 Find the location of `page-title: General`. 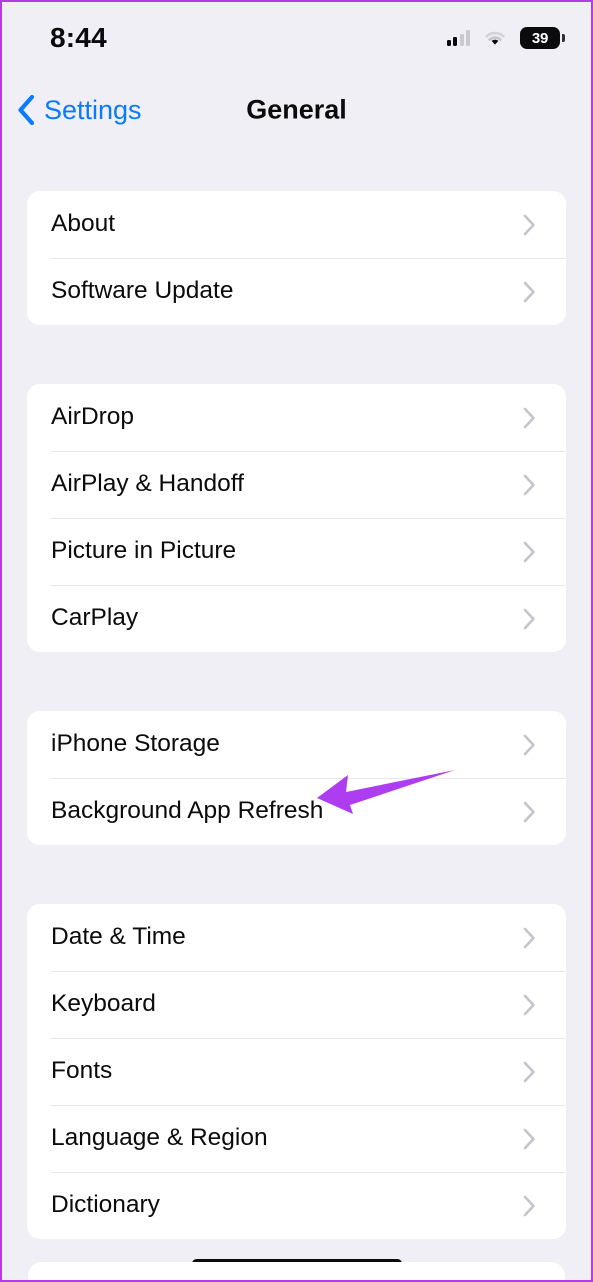

page-title: General is located at coordinates (296, 109).